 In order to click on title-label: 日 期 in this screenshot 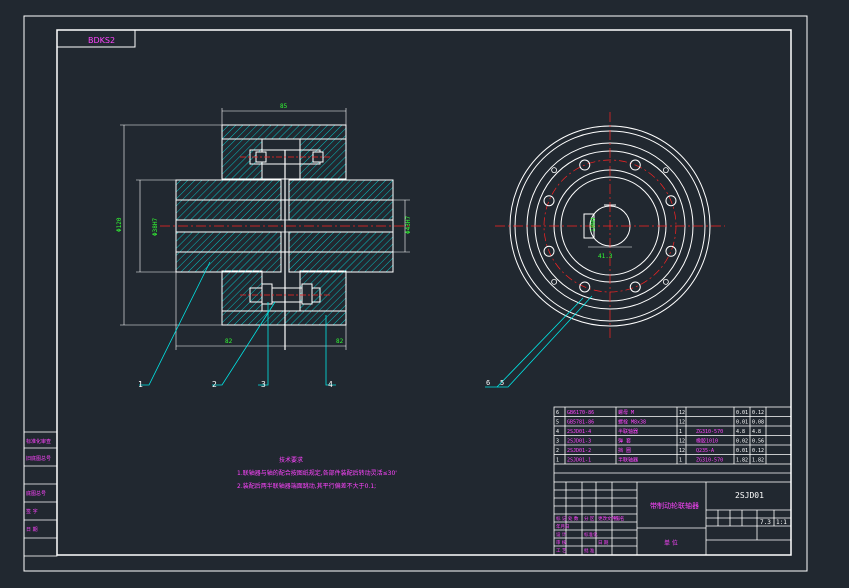, I will do `click(603, 543)`.